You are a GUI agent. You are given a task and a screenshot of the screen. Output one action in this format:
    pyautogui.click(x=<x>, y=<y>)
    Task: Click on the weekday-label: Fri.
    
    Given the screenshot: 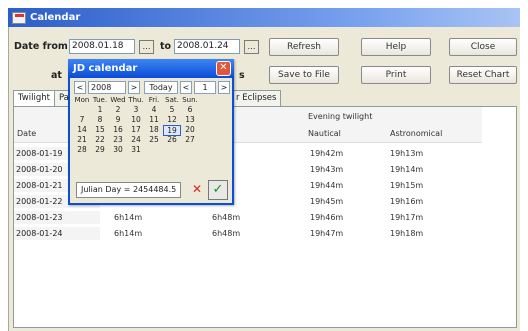 What is the action you would take?
    pyautogui.click(x=154, y=100)
    